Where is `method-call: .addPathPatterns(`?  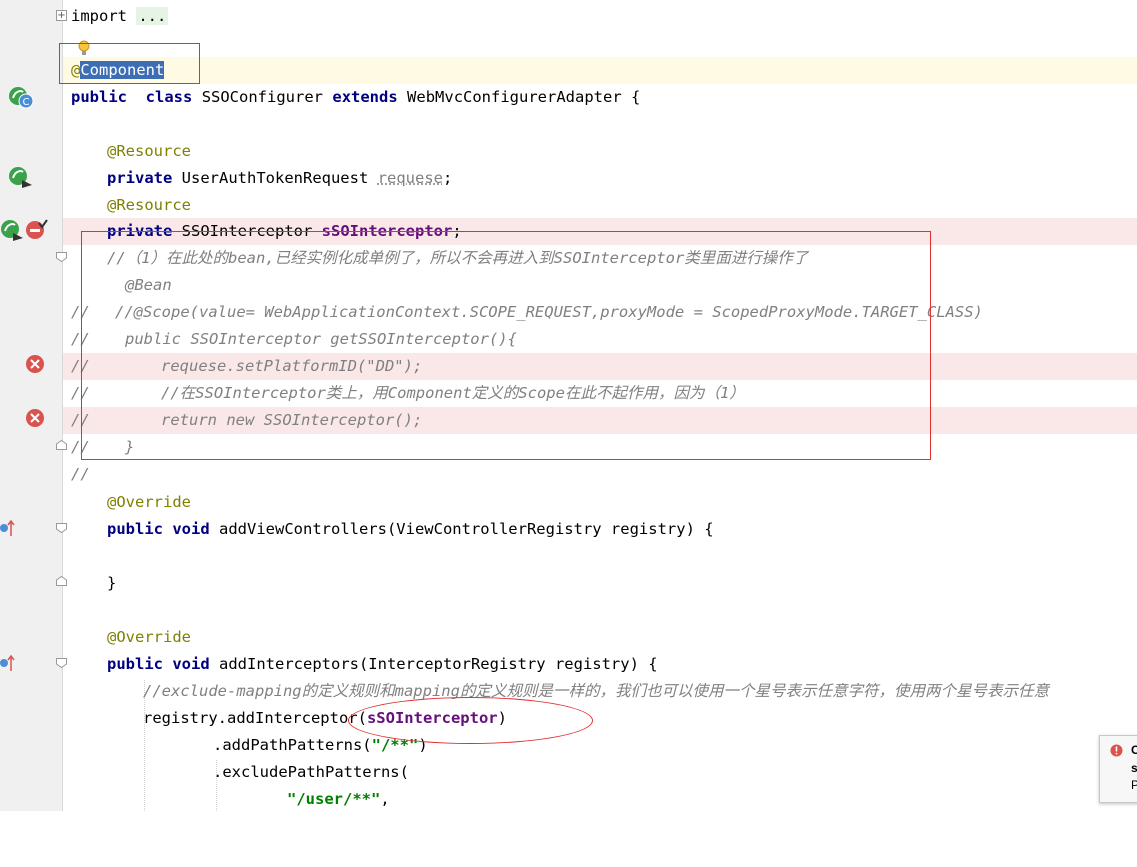
method-call: .addPathPatterns( is located at coordinates (292, 745).